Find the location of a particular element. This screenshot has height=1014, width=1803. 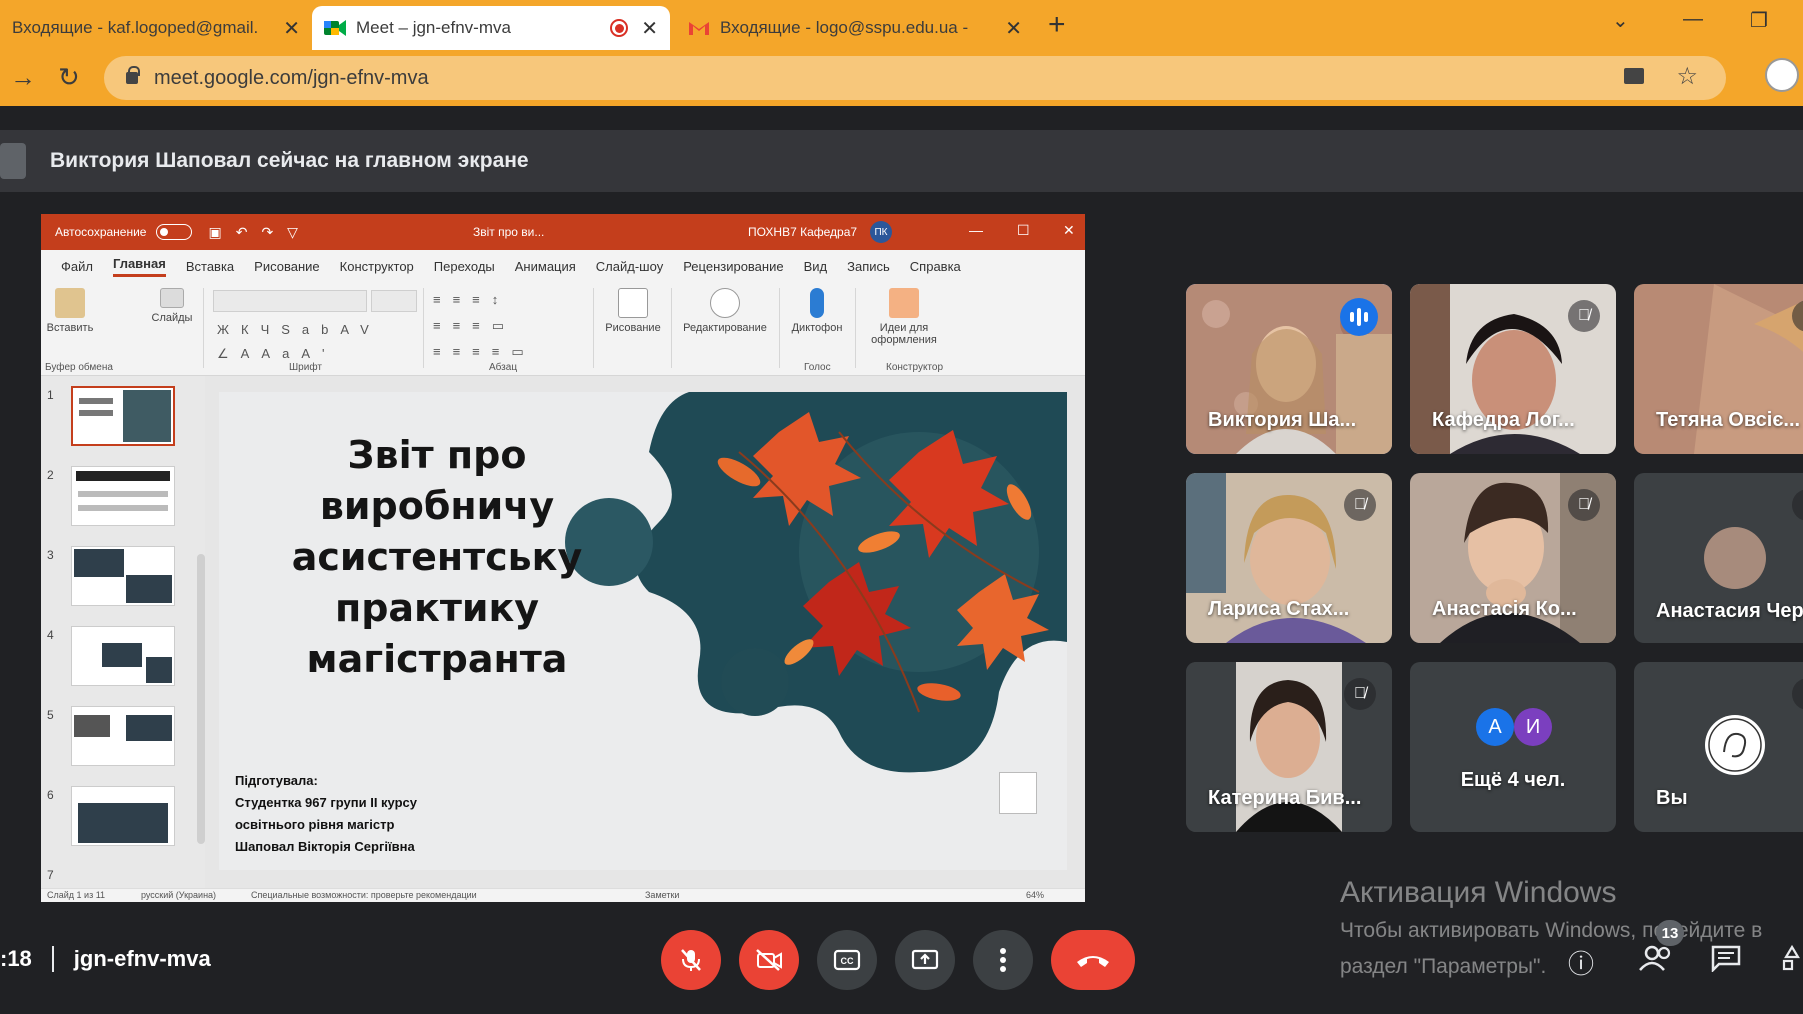

tab-file: Файл is located at coordinates (77, 266).